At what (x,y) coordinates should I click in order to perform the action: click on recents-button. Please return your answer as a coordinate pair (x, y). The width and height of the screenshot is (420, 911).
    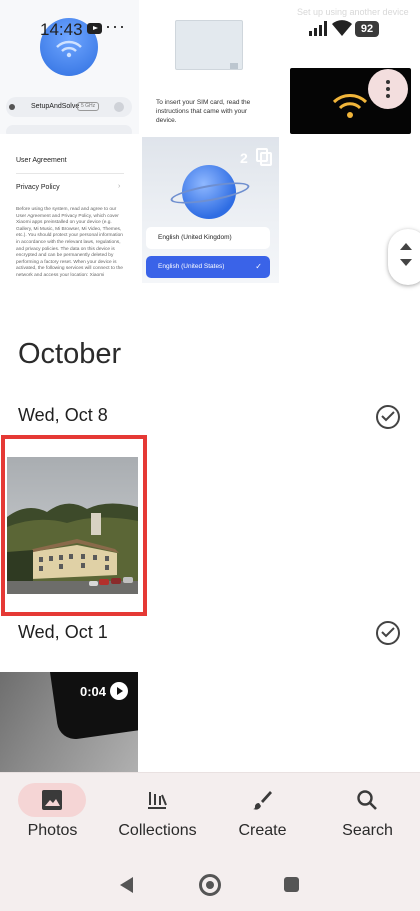
    Looking at the image, I should click on (291, 884).